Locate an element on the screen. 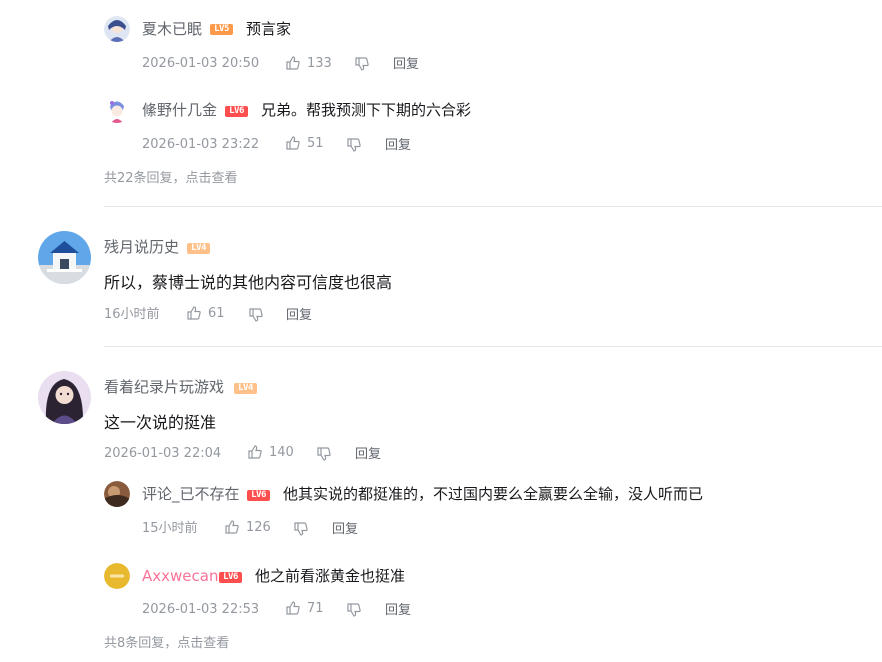 The image size is (882, 662). comment-username: 残月说历史 is located at coordinates (141, 247).